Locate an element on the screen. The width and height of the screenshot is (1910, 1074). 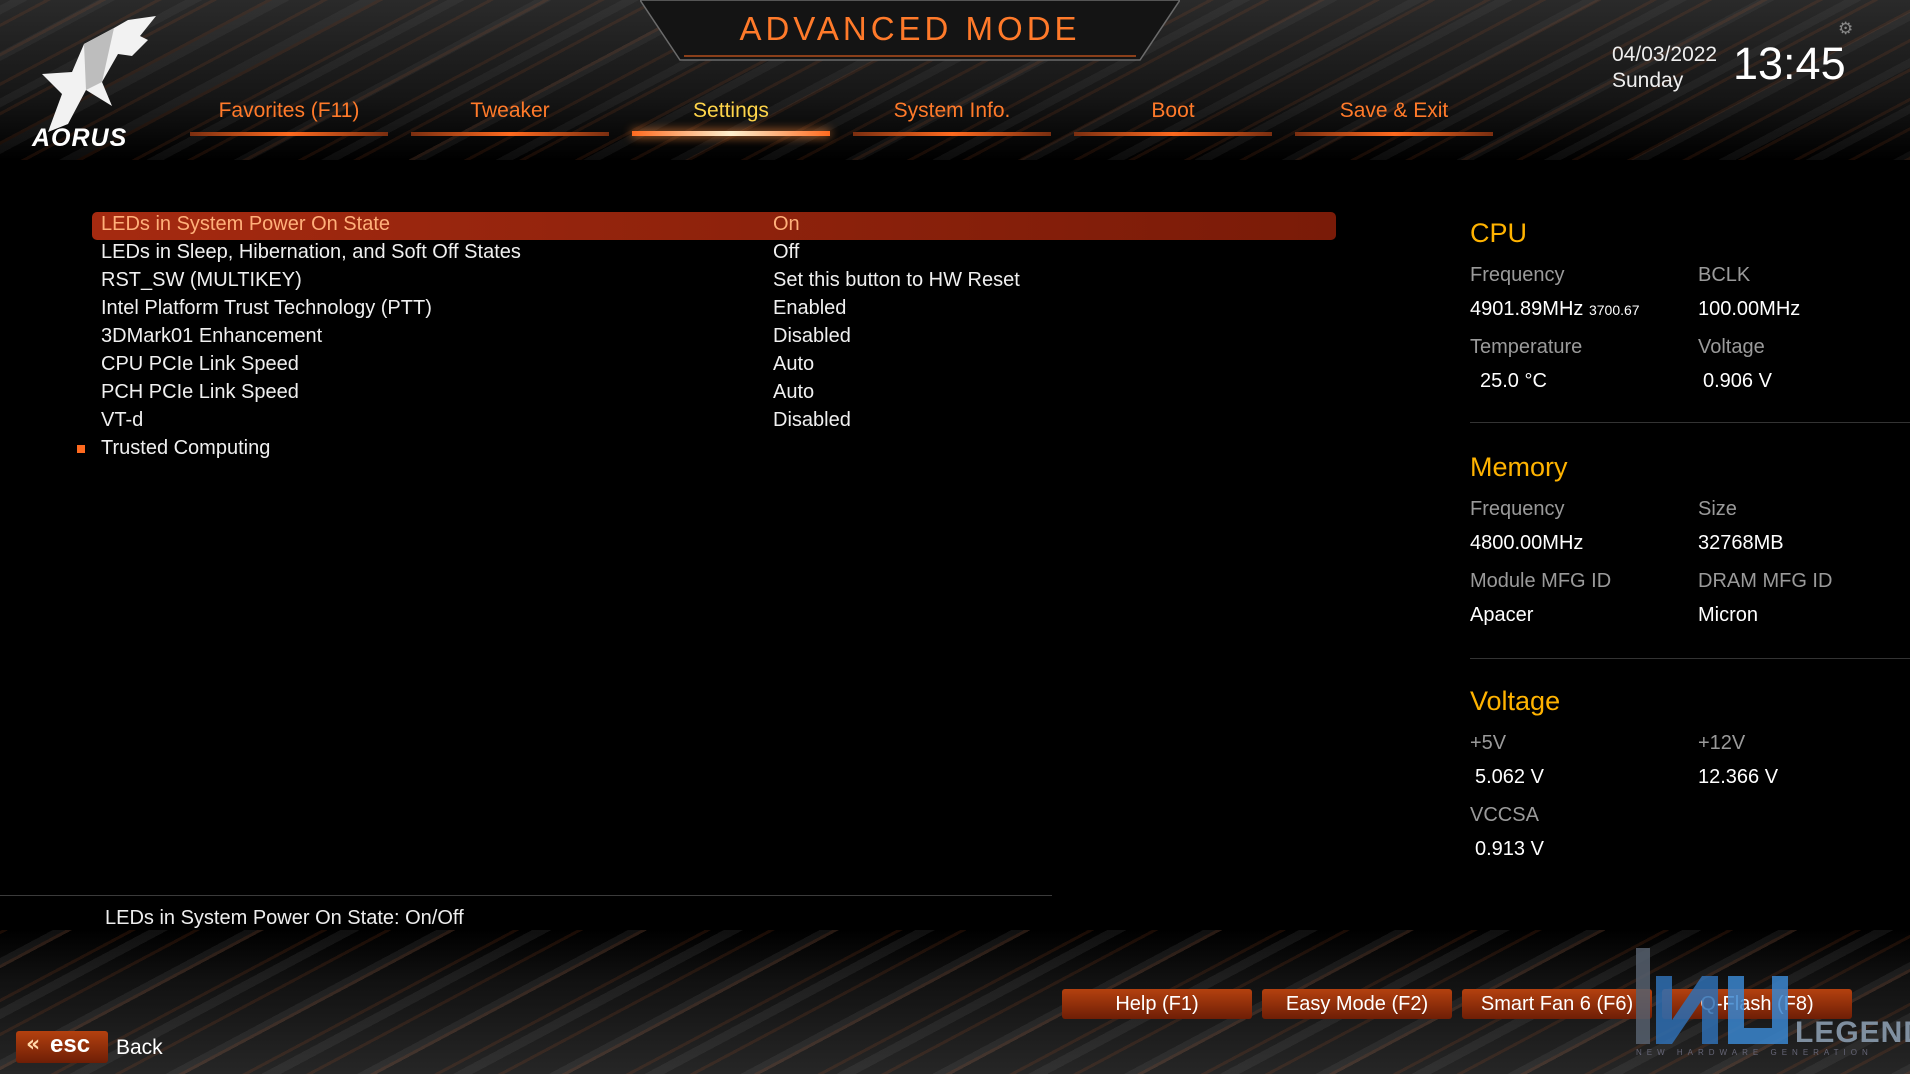
setting-cpu-pcie-speed: CPU PCIe Link Speed Auto is located at coordinates (714, 366).